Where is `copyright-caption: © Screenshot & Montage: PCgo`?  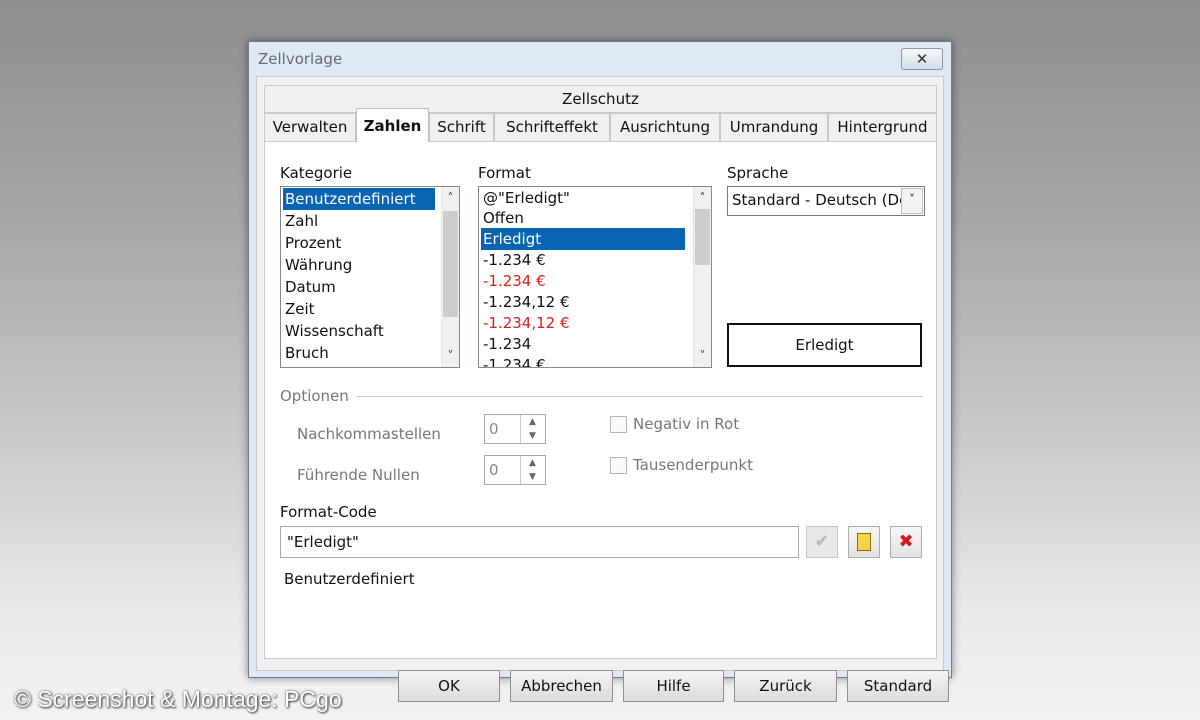
copyright-caption: © Screenshot & Montage: PCgo is located at coordinates (178, 699).